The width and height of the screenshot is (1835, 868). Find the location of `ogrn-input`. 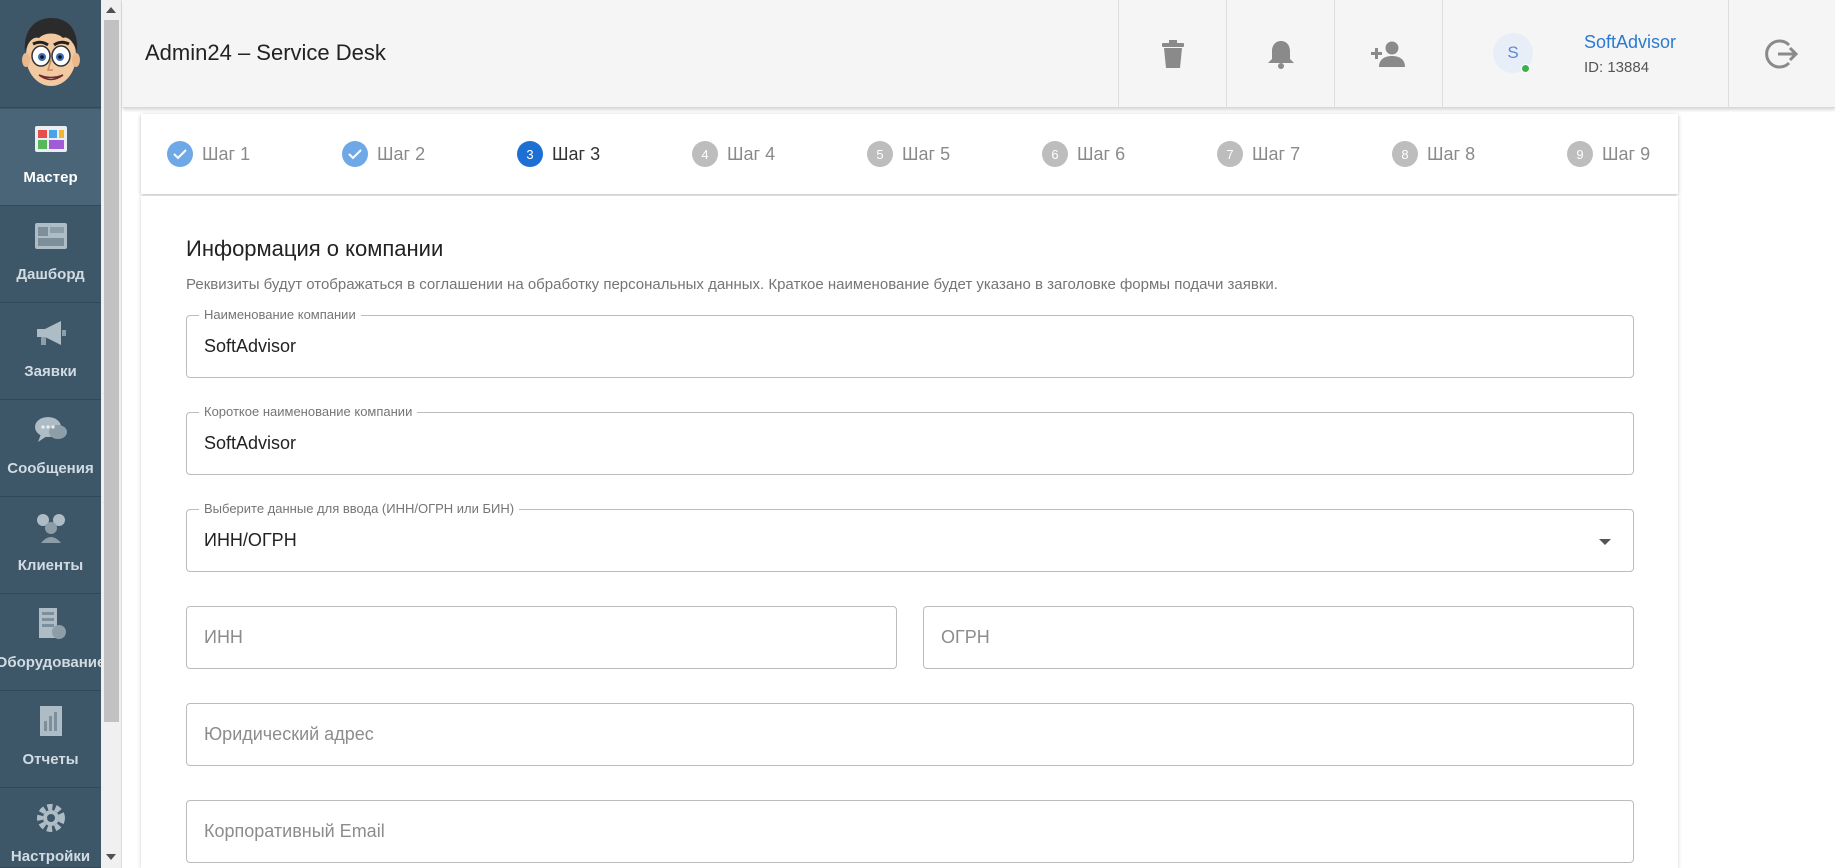

ogrn-input is located at coordinates (1278, 637).